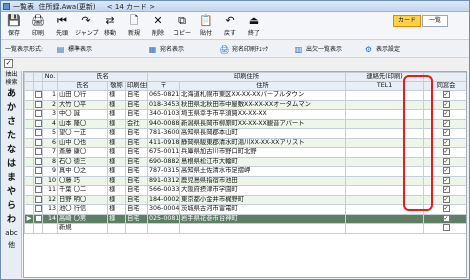 The width and height of the screenshot is (470, 280). Describe the element at coordinates (164, 142) in the screenshot. I see `cell-zip: 411-0918` at that location.